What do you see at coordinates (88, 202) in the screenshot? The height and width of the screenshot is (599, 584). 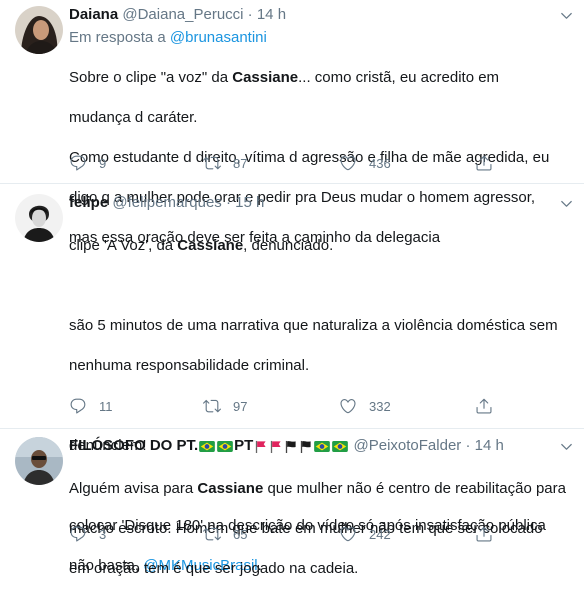 I see `display-name: felipe` at bounding box center [88, 202].